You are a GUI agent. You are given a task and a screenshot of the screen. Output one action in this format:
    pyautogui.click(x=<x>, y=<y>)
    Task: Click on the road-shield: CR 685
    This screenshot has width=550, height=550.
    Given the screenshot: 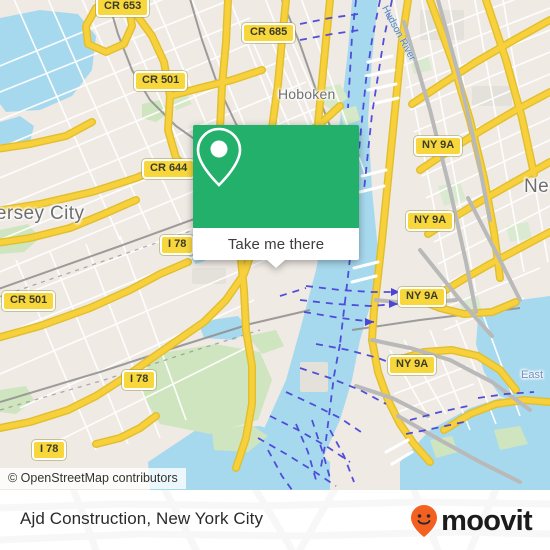 What is the action you would take?
    pyautogui.click(x=269, y=33)
    